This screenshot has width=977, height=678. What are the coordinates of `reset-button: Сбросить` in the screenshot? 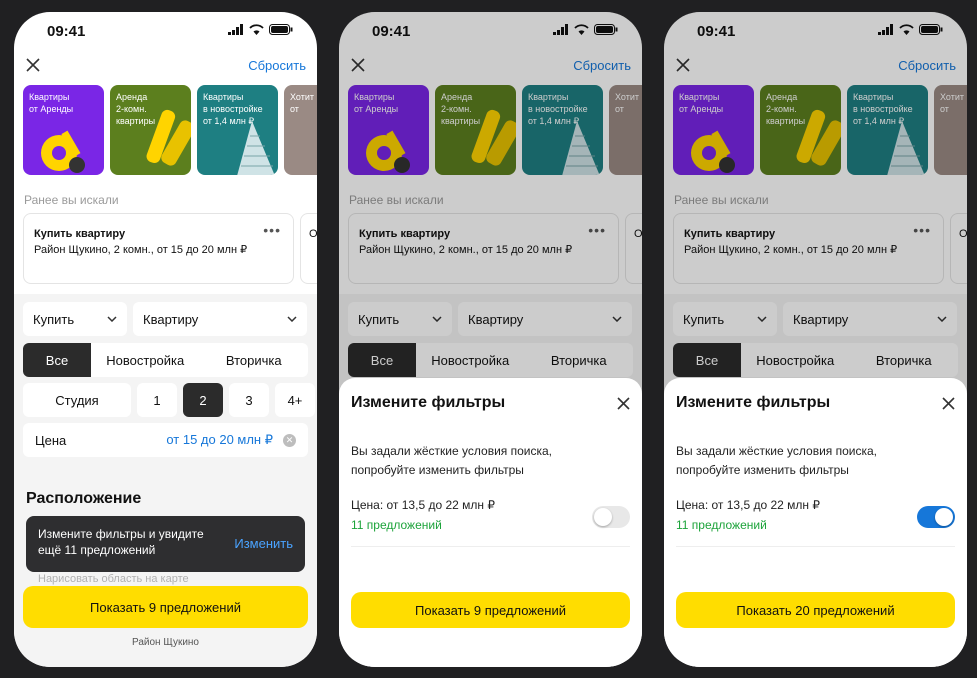 It's located at (277, 65).